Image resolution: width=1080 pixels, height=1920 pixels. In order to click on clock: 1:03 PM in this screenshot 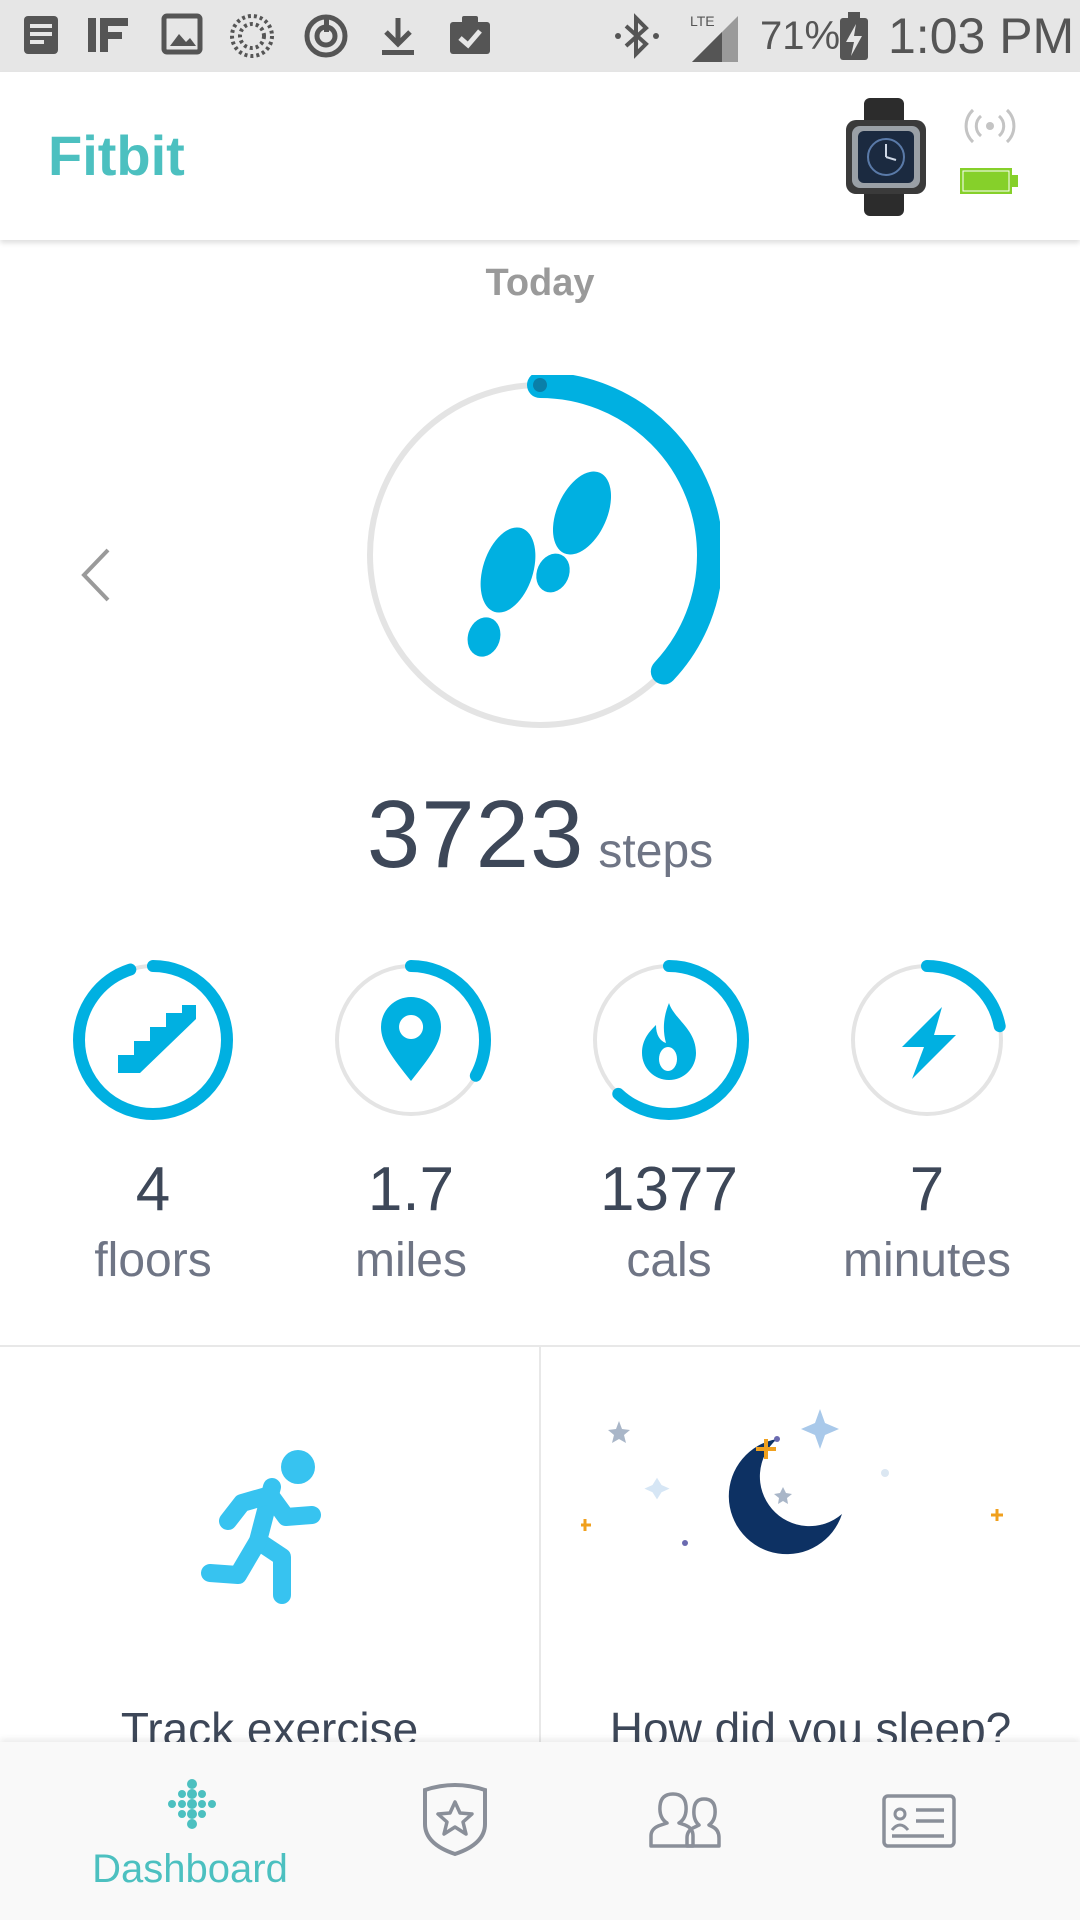, I will do `click(981, 36)`.